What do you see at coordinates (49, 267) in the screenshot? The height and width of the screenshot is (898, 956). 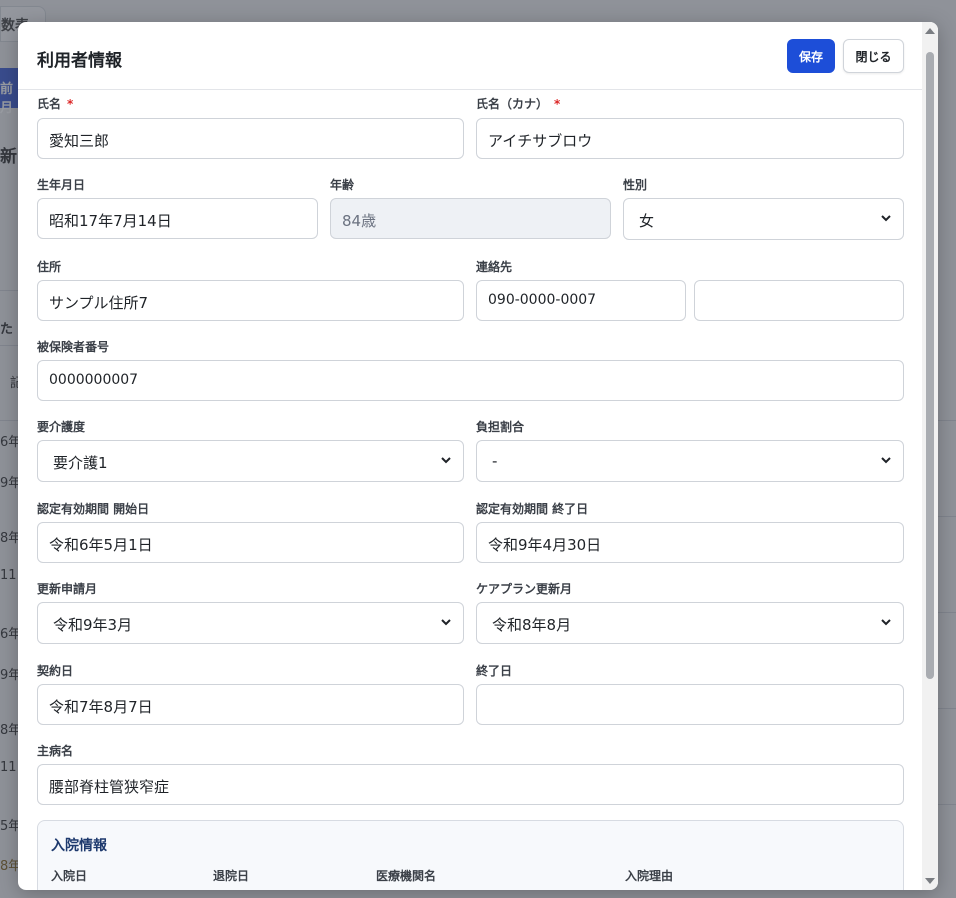 I see `address-label: 住所` at bounding box center [49, 267].